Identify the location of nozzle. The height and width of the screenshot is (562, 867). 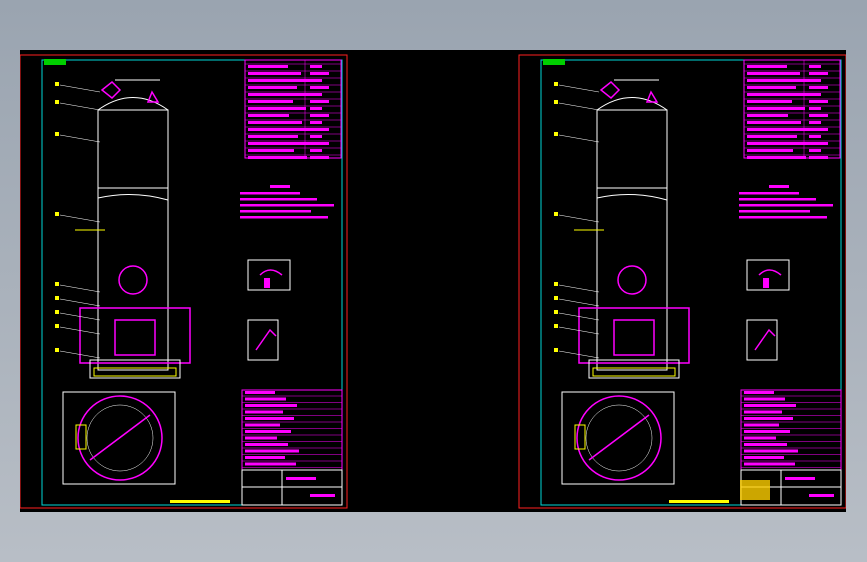
(610, 90).